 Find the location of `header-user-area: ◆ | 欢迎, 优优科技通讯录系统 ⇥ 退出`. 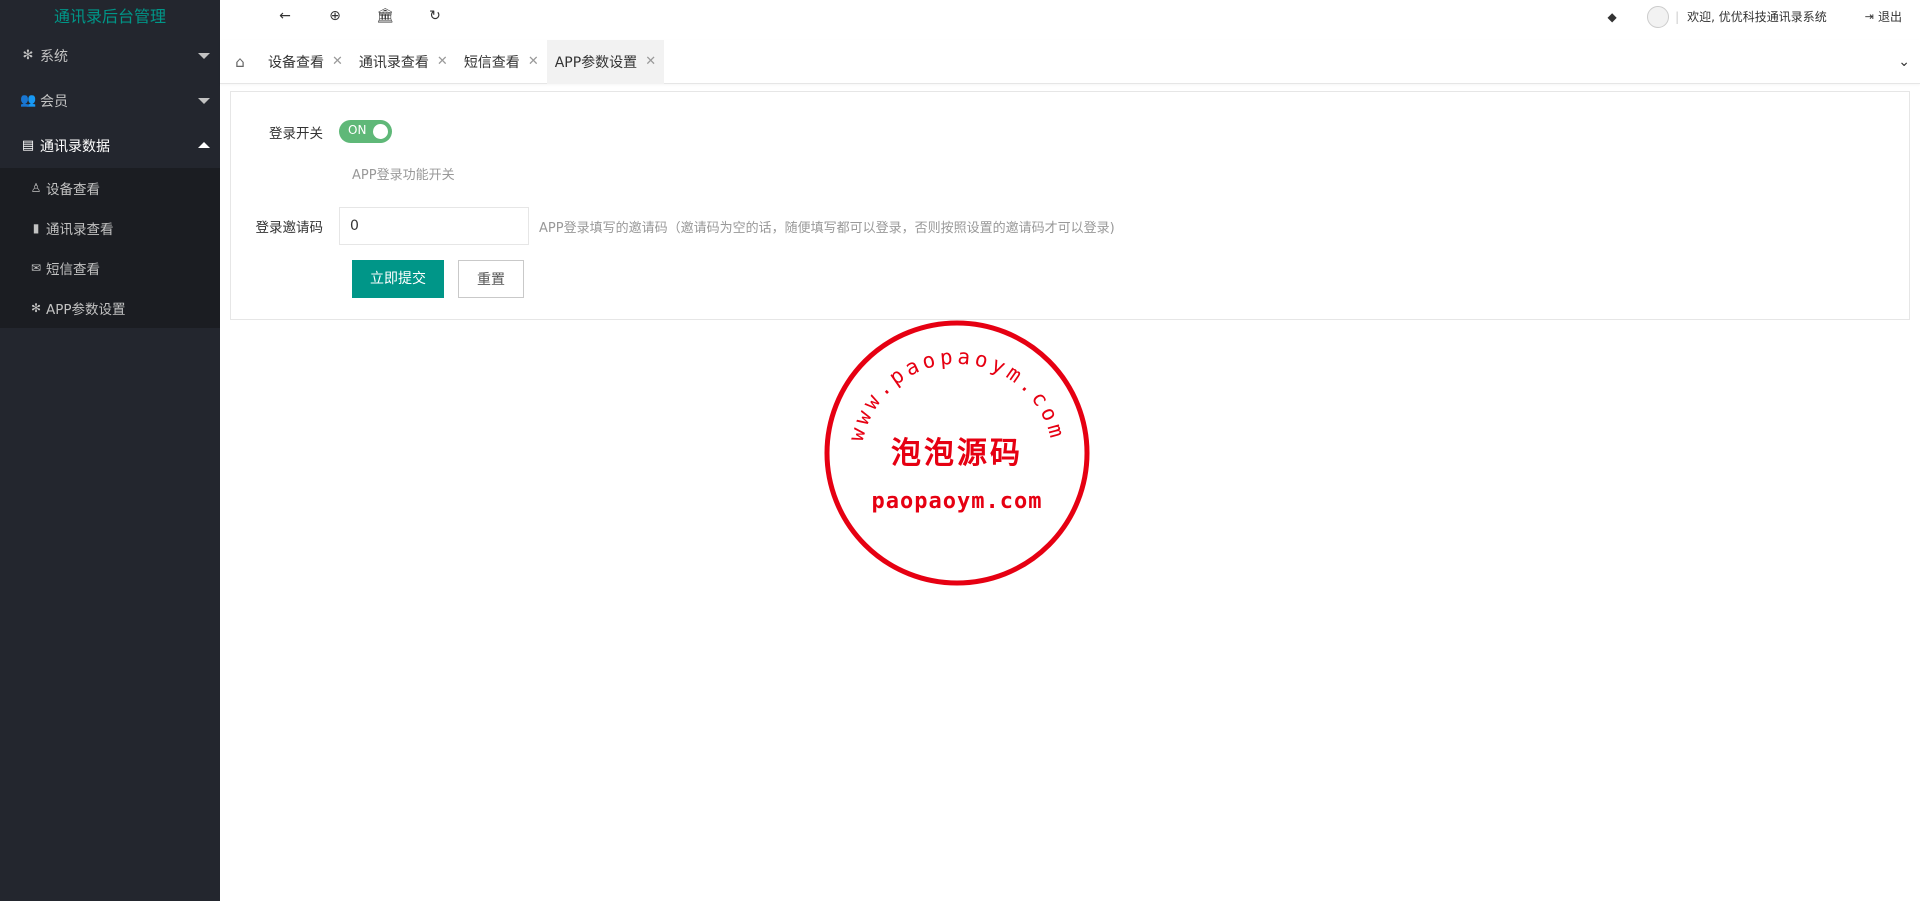

header-user-area: ◆ | 欢迎, 优优科技通讯录系统 ⇥ 退出 is located at coordinates (1758, 16).